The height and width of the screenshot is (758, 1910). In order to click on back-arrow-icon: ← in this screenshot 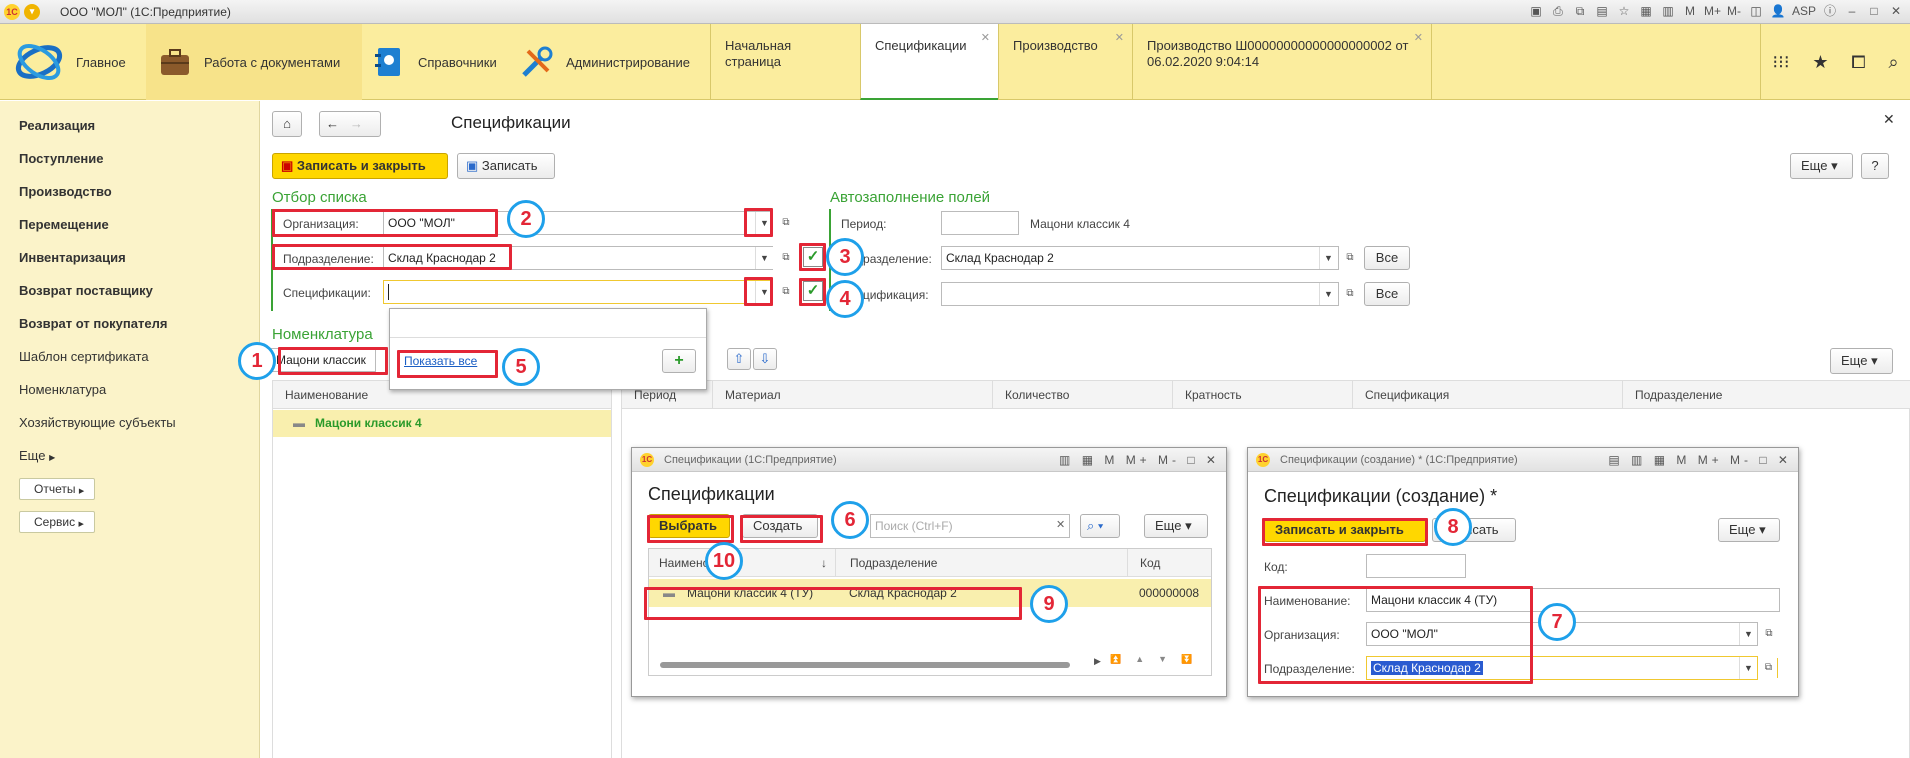, I will do `click(332, 123)`.